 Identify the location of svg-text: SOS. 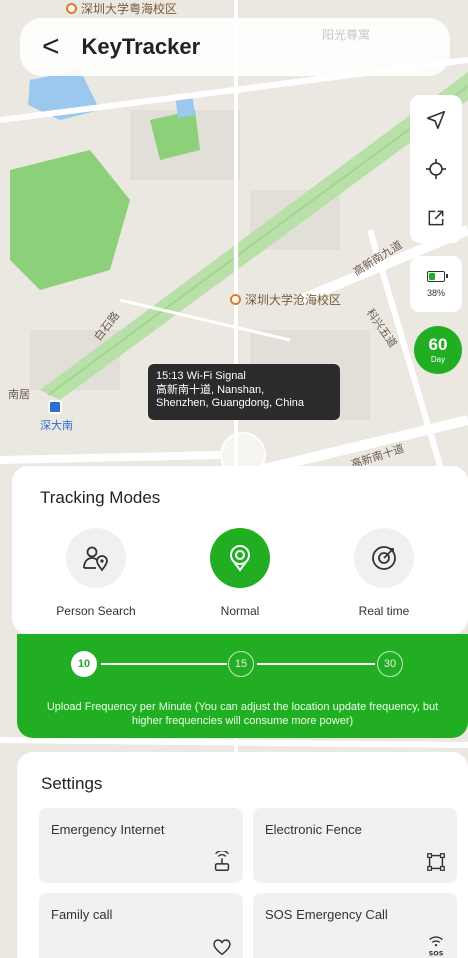
(436, 953).